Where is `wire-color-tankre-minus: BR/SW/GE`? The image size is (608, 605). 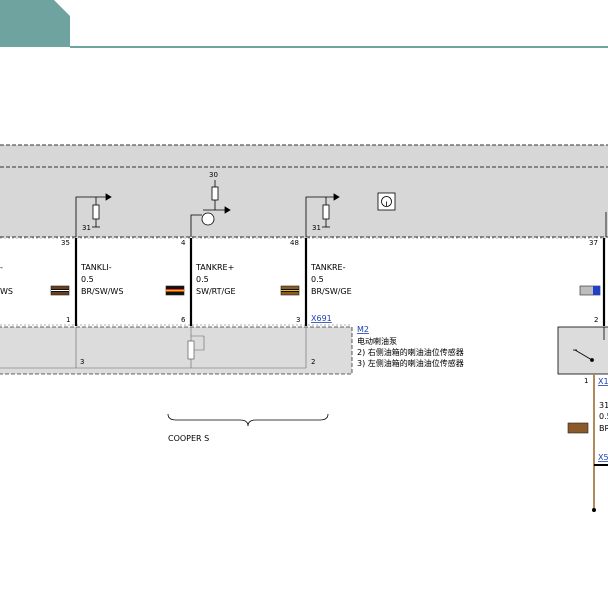
wire-color-tankre-minus: BR/SW/GE is located at coordinates (331, 291).